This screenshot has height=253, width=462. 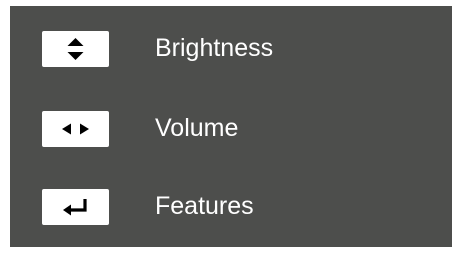 I want to click on volume-key, so click(x=75, y=129).